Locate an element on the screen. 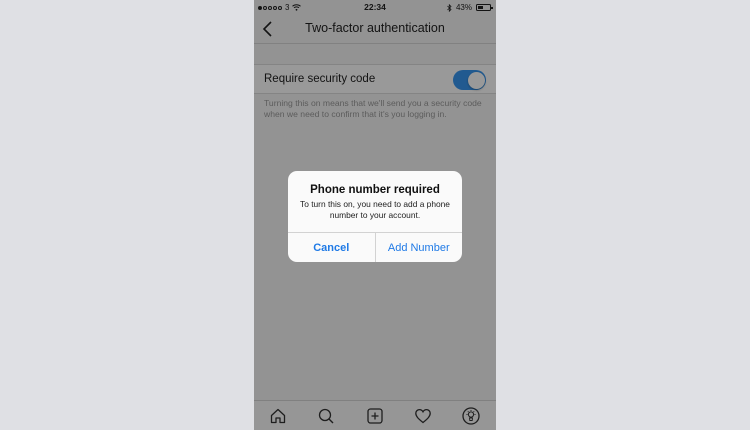  dialog-actions: Cancel Add Number is located at coordinates (375, 247).